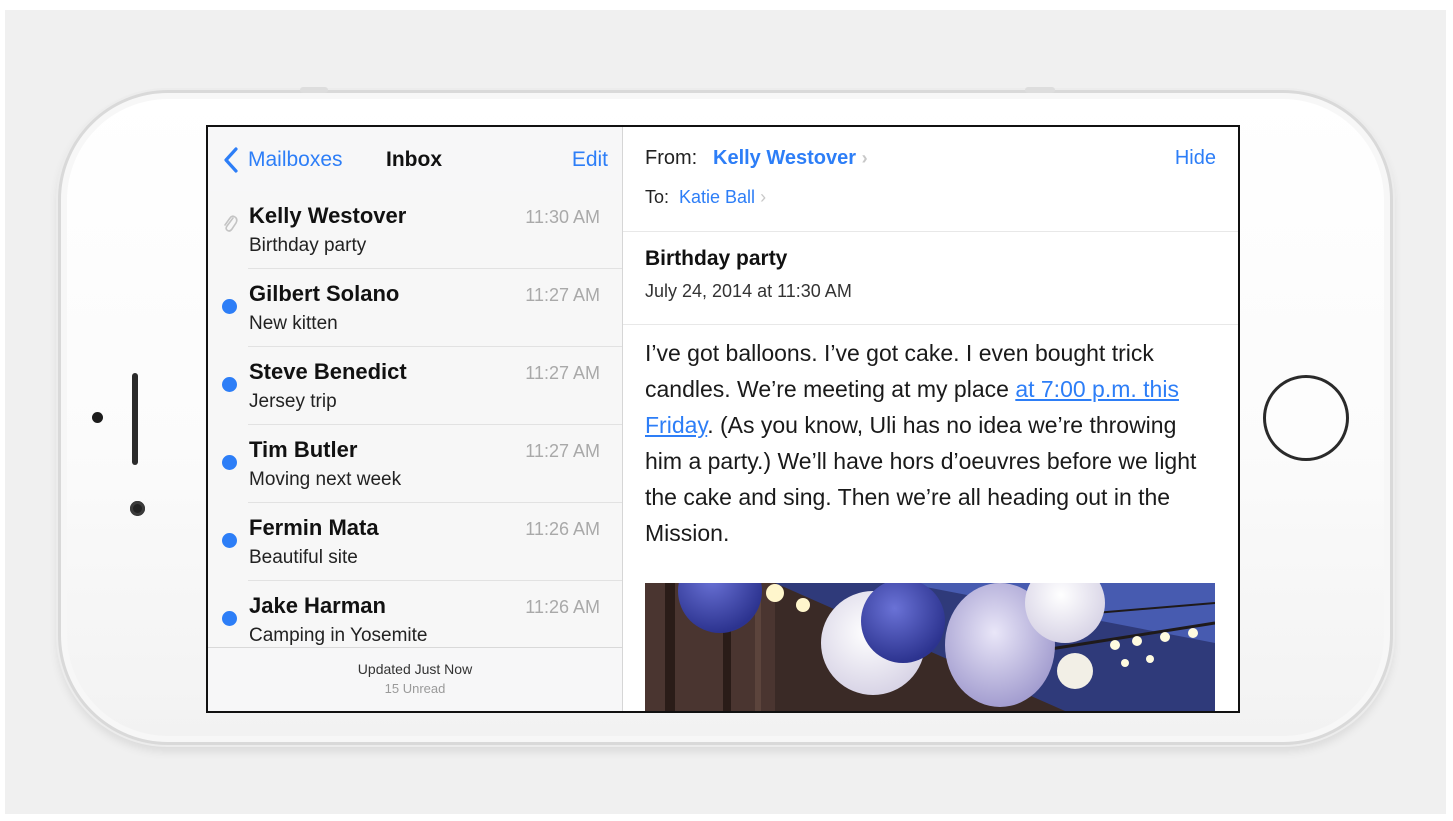  I want to click on from-sender-link: Kelly Westover ›, so click(790, 158).